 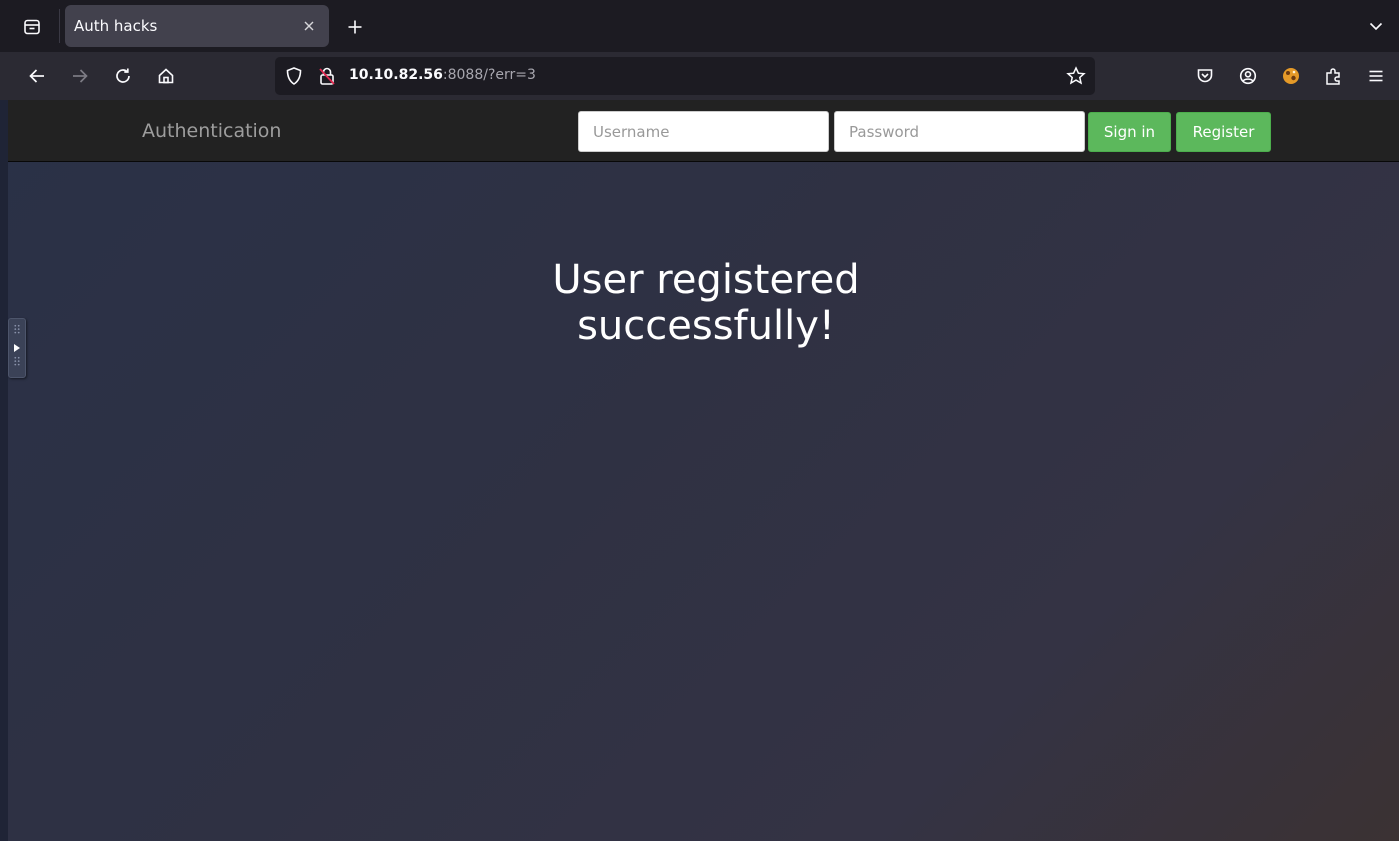 I want to click on extensions-puzzle-icon, so click(x=1334, y=76).